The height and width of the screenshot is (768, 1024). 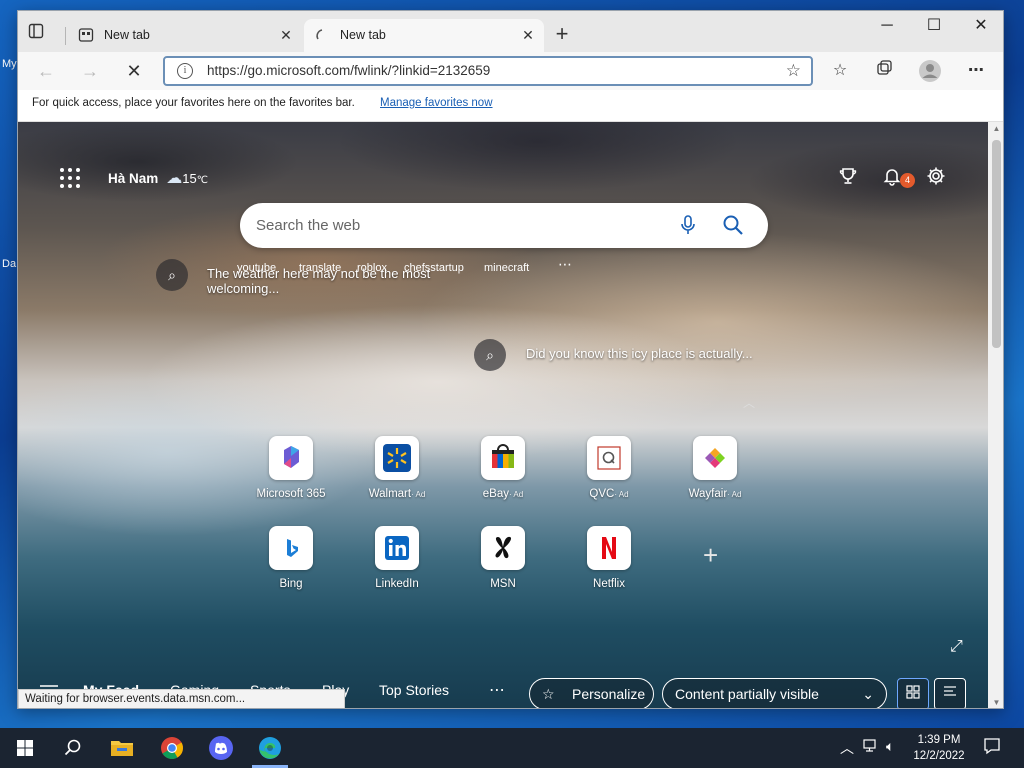 I want to click on desktop-label: My, so click(x=9, y=64).